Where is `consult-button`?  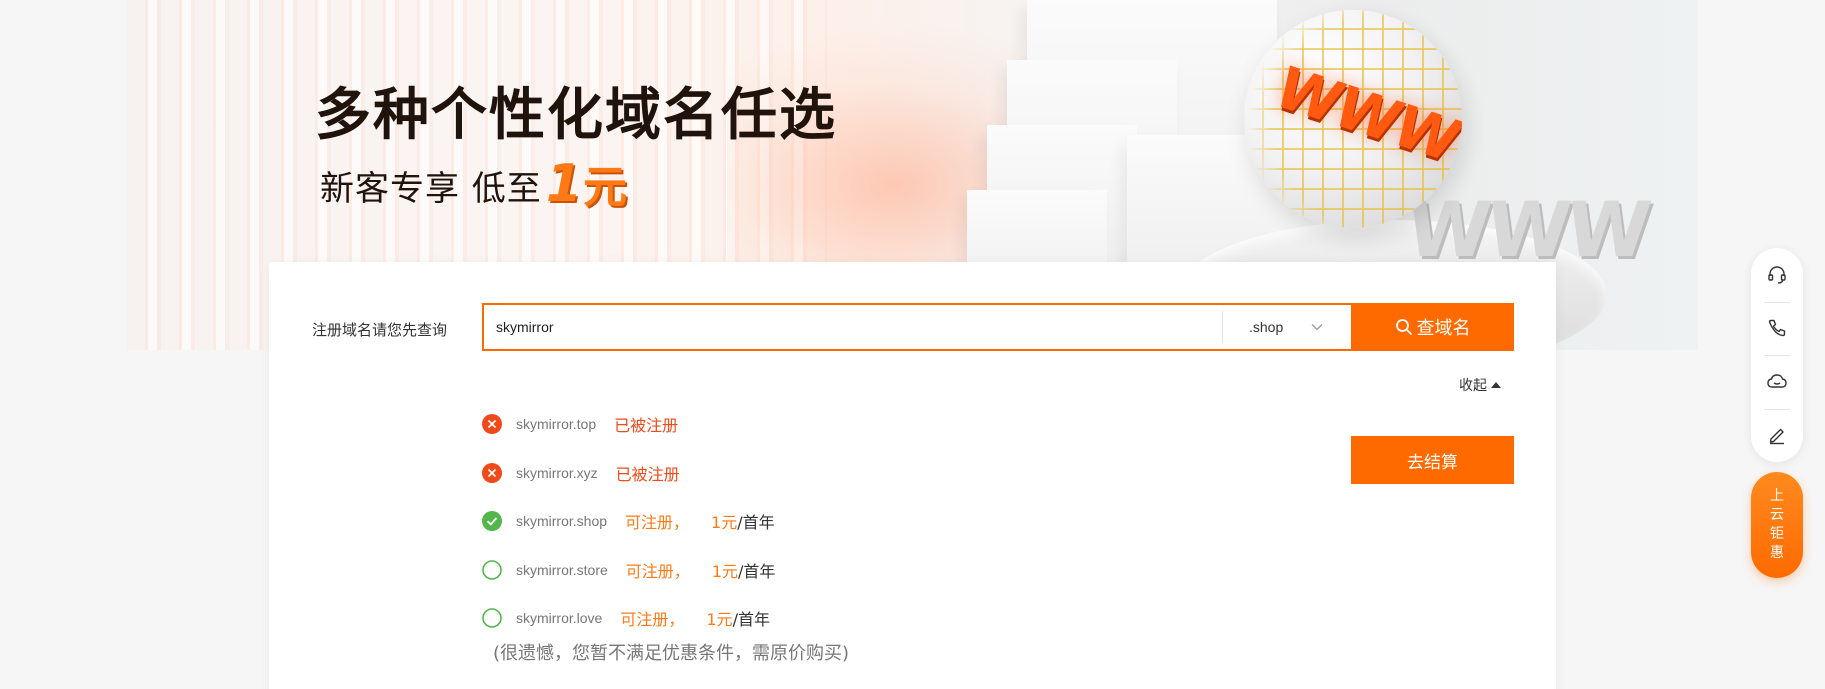 consult-button is located at coordinates (1777, 382).